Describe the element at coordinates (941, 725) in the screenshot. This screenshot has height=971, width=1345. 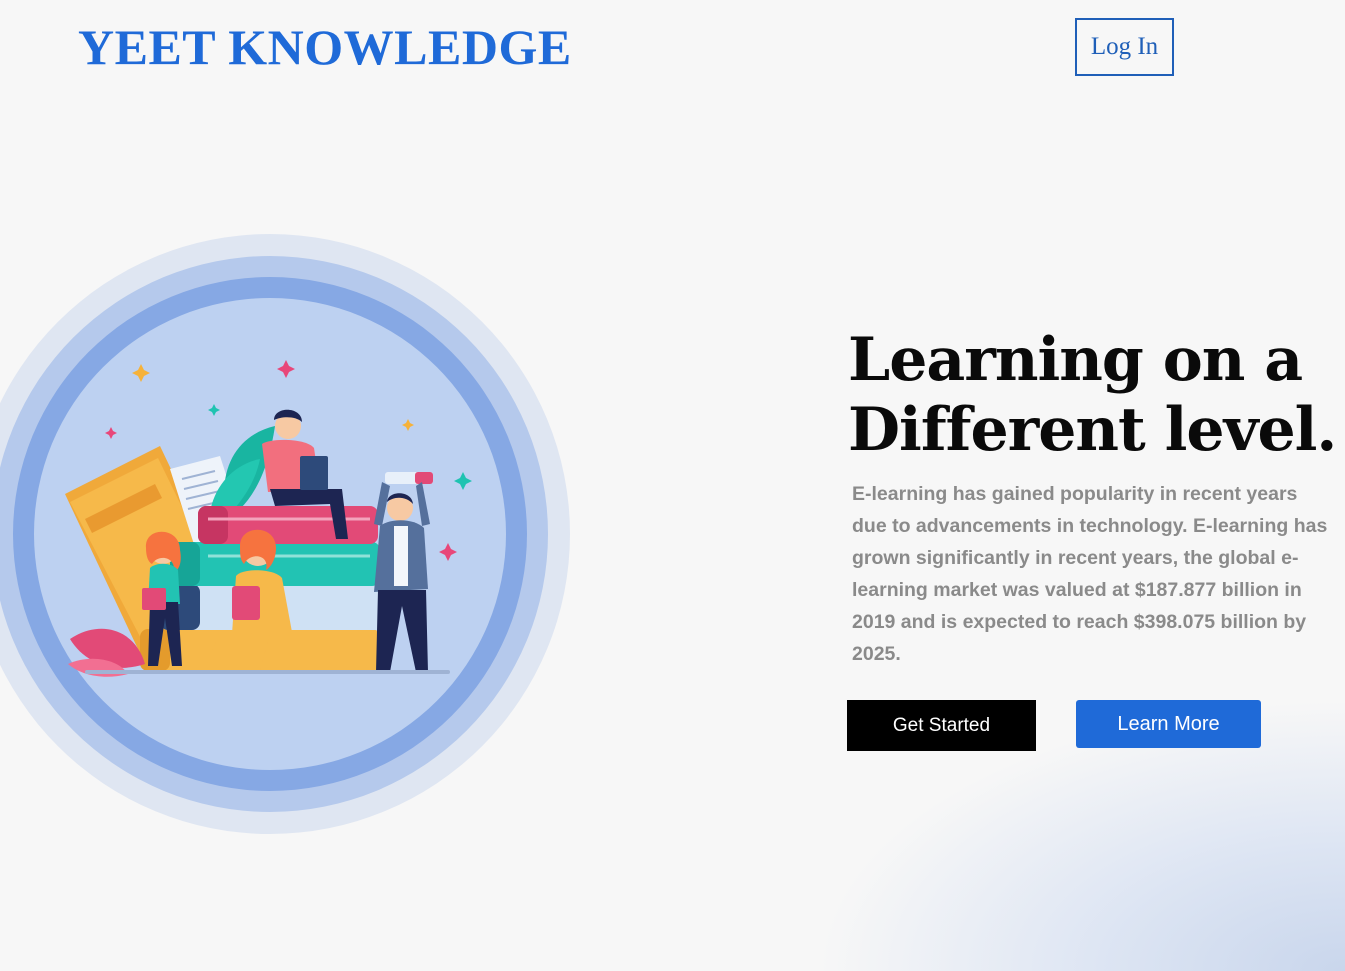
I see `get-started-button: Get Started` at that location.